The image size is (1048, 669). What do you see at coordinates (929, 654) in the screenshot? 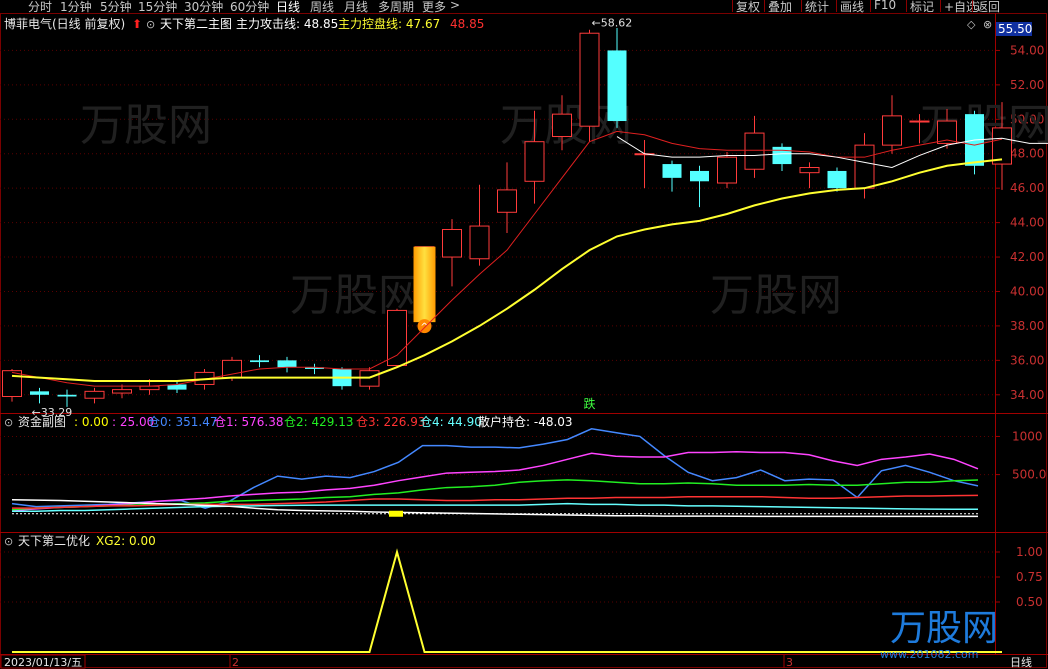
I see `brand-url: www.201082.com` at bounding box center [929, 654].